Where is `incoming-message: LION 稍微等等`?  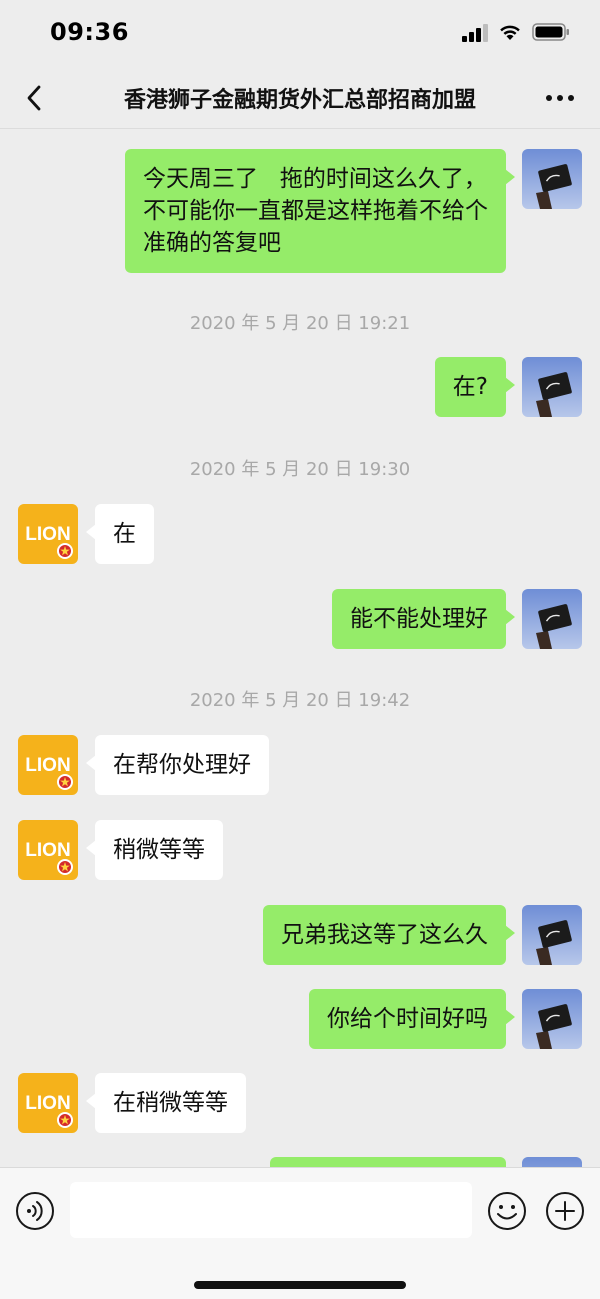
incoming-message: LION 稍微等等 is located at coordinates (300, 850).